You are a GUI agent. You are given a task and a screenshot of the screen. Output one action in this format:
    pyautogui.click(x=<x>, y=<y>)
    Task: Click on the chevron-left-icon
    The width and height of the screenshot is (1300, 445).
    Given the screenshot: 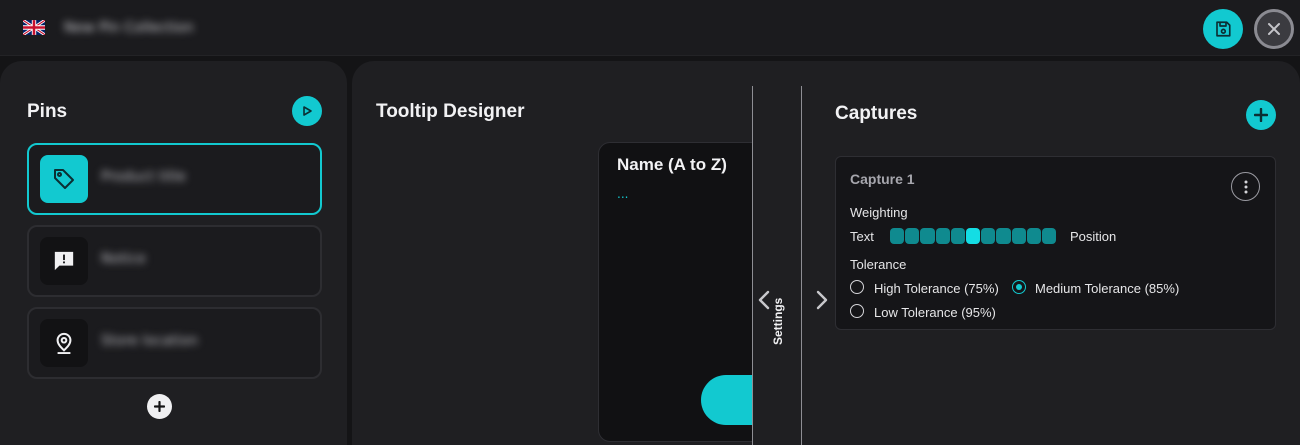 What is the action you would take?
    pyautogui.click(x=764, y=300)
    